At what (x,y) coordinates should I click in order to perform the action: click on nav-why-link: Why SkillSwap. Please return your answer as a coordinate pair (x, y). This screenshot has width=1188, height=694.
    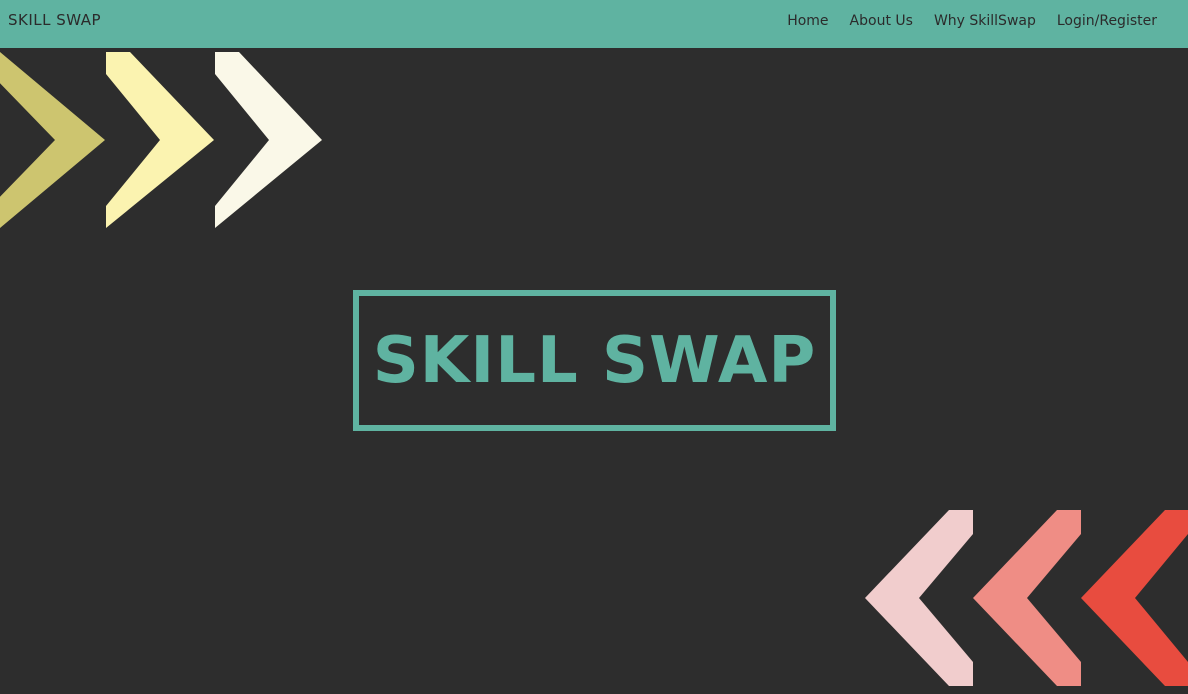
    Looking at the image, I should click on (985, 21).